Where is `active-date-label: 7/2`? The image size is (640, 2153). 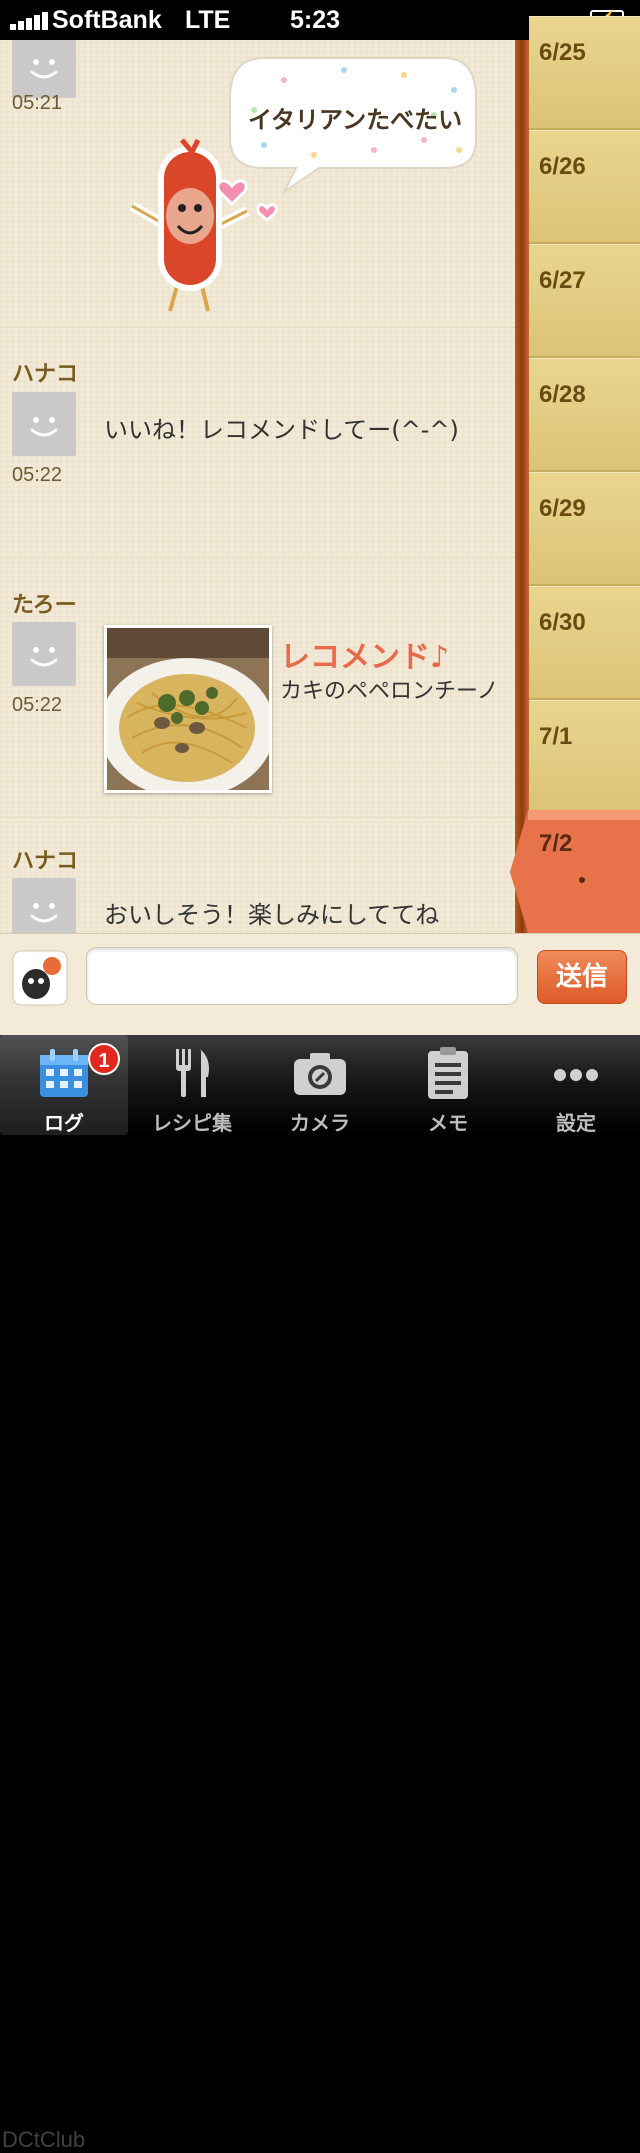 active-date-label: 7/2 is located at coordinates (556, 843).